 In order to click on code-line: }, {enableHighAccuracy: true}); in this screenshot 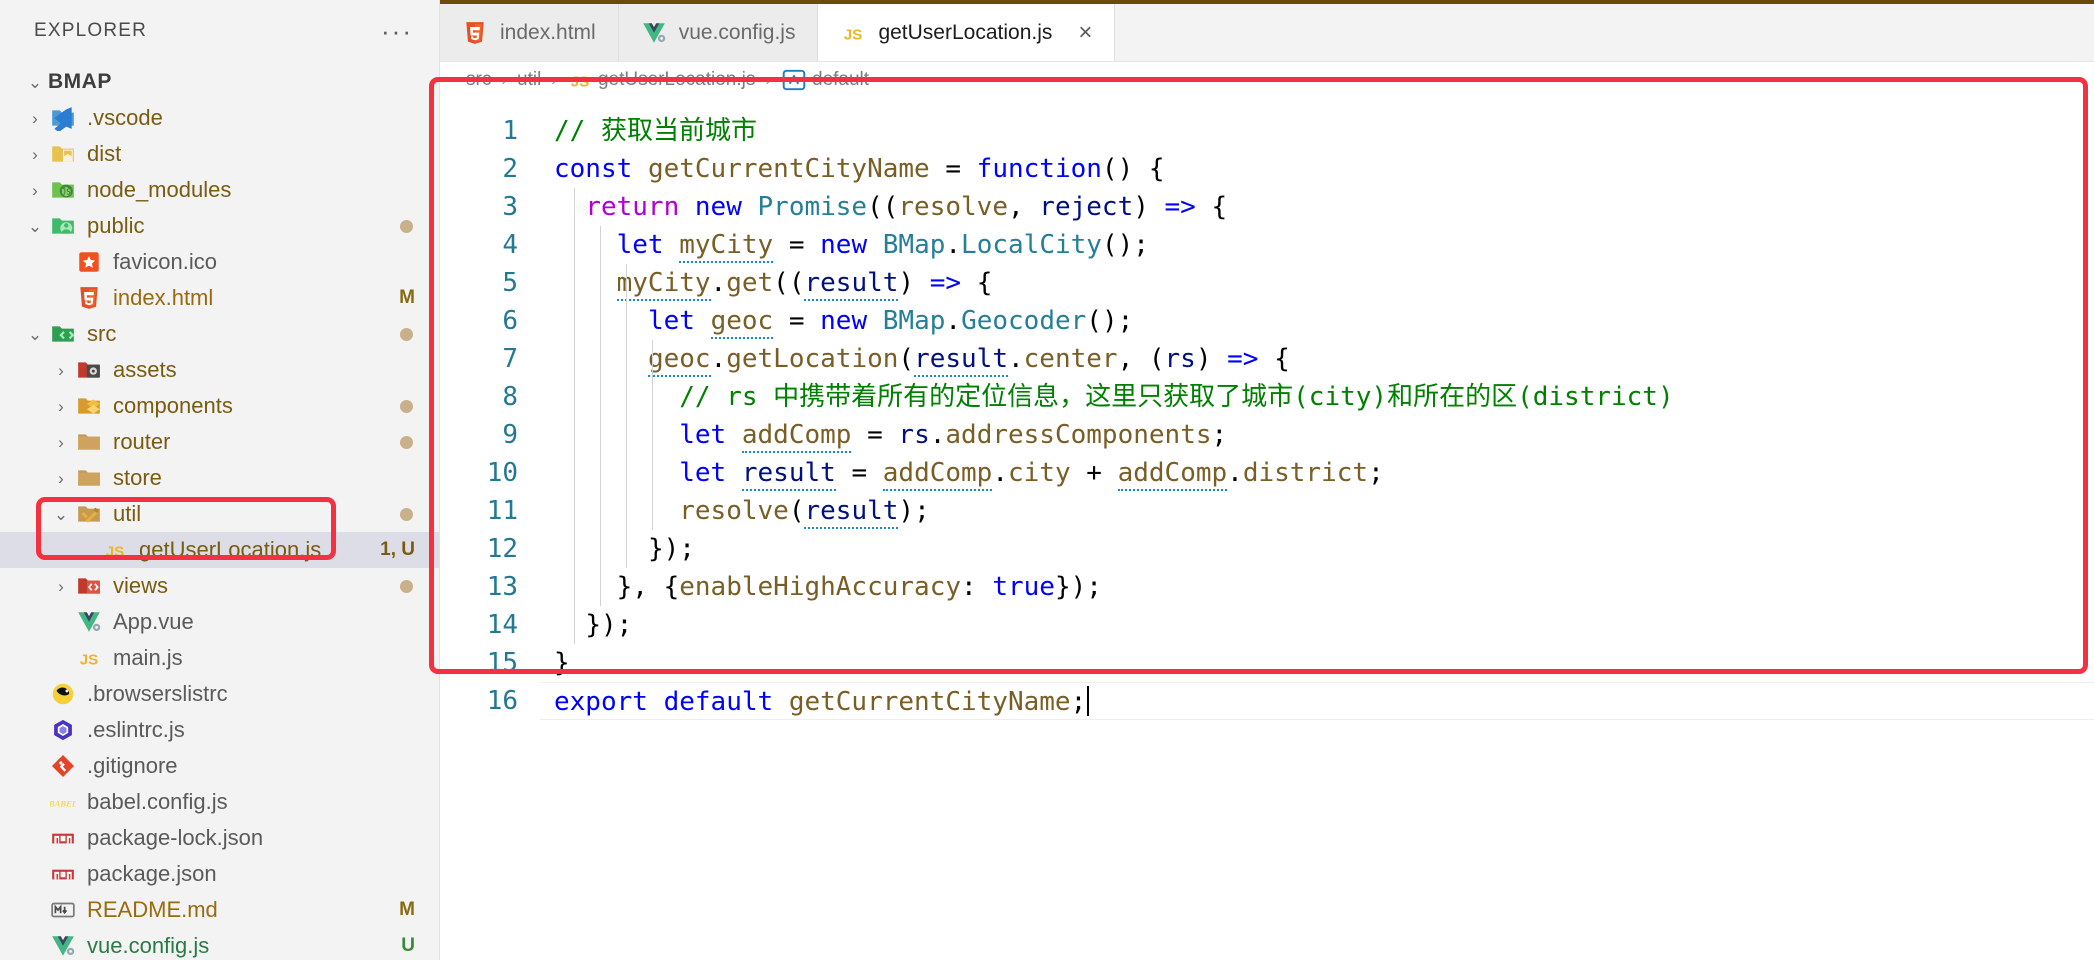, I will do `click(1317, 587)`.